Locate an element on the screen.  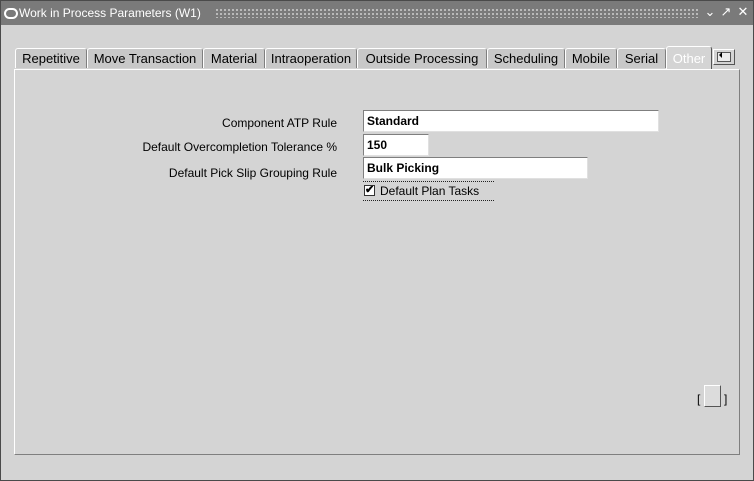
tab-move-transaction: Move Transaction is located at coordinates (145, 58).